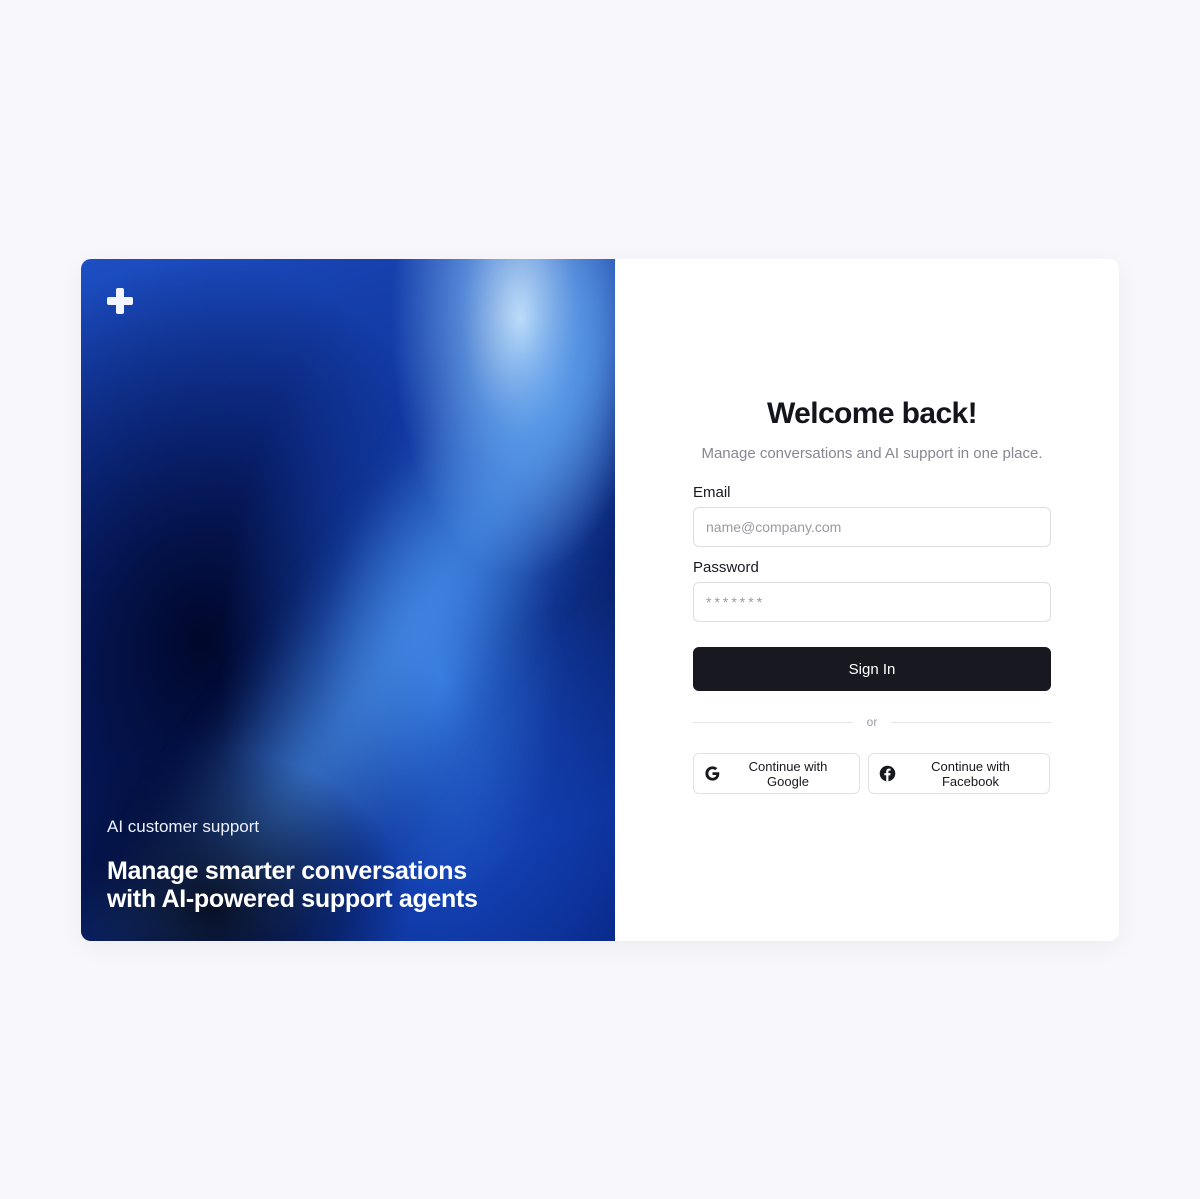  Describe the element at coordinates (887, 773) in the screenshot. I see `facebook-icon` at that location.